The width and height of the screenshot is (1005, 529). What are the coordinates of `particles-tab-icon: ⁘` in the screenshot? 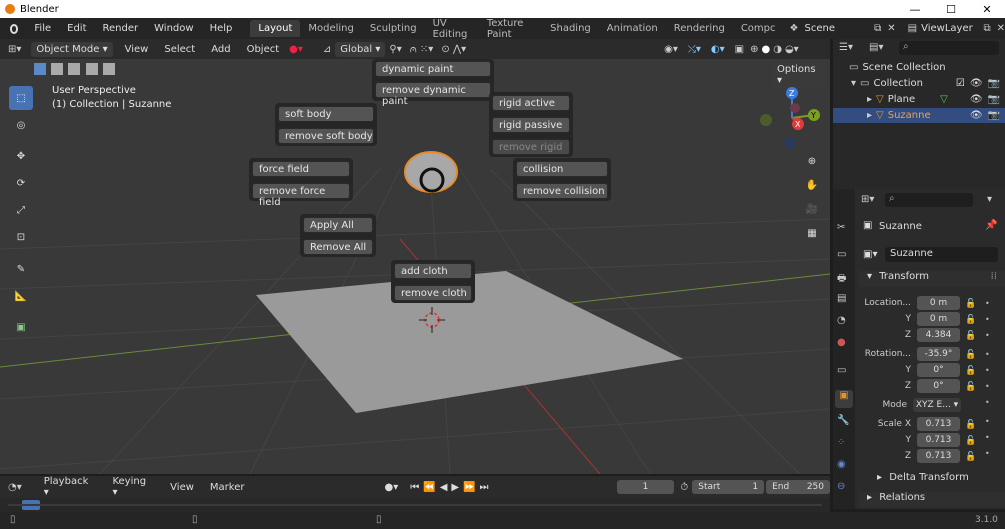 It's located at (841, 442).